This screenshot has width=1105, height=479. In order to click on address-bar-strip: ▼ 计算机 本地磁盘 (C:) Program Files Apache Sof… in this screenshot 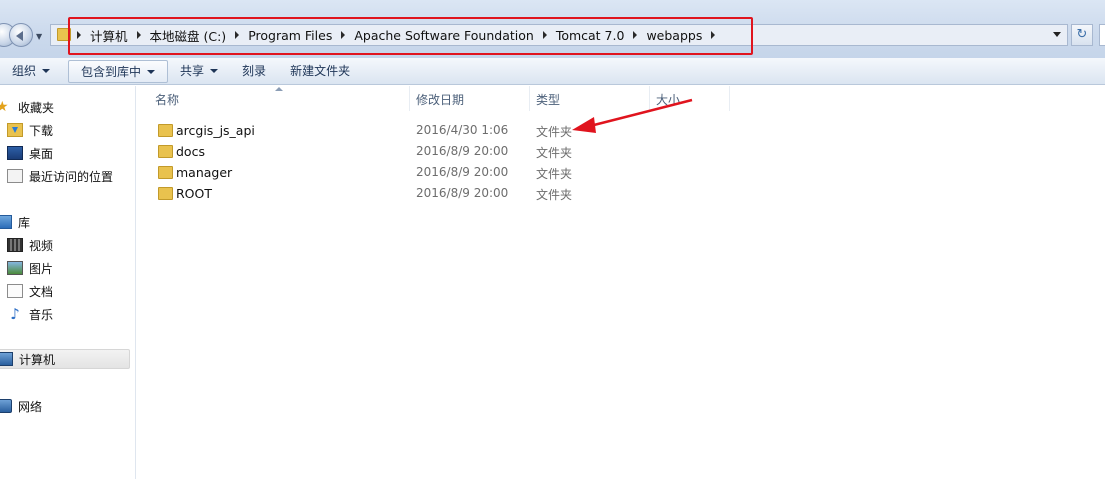, I will do `click(552, 29)`.